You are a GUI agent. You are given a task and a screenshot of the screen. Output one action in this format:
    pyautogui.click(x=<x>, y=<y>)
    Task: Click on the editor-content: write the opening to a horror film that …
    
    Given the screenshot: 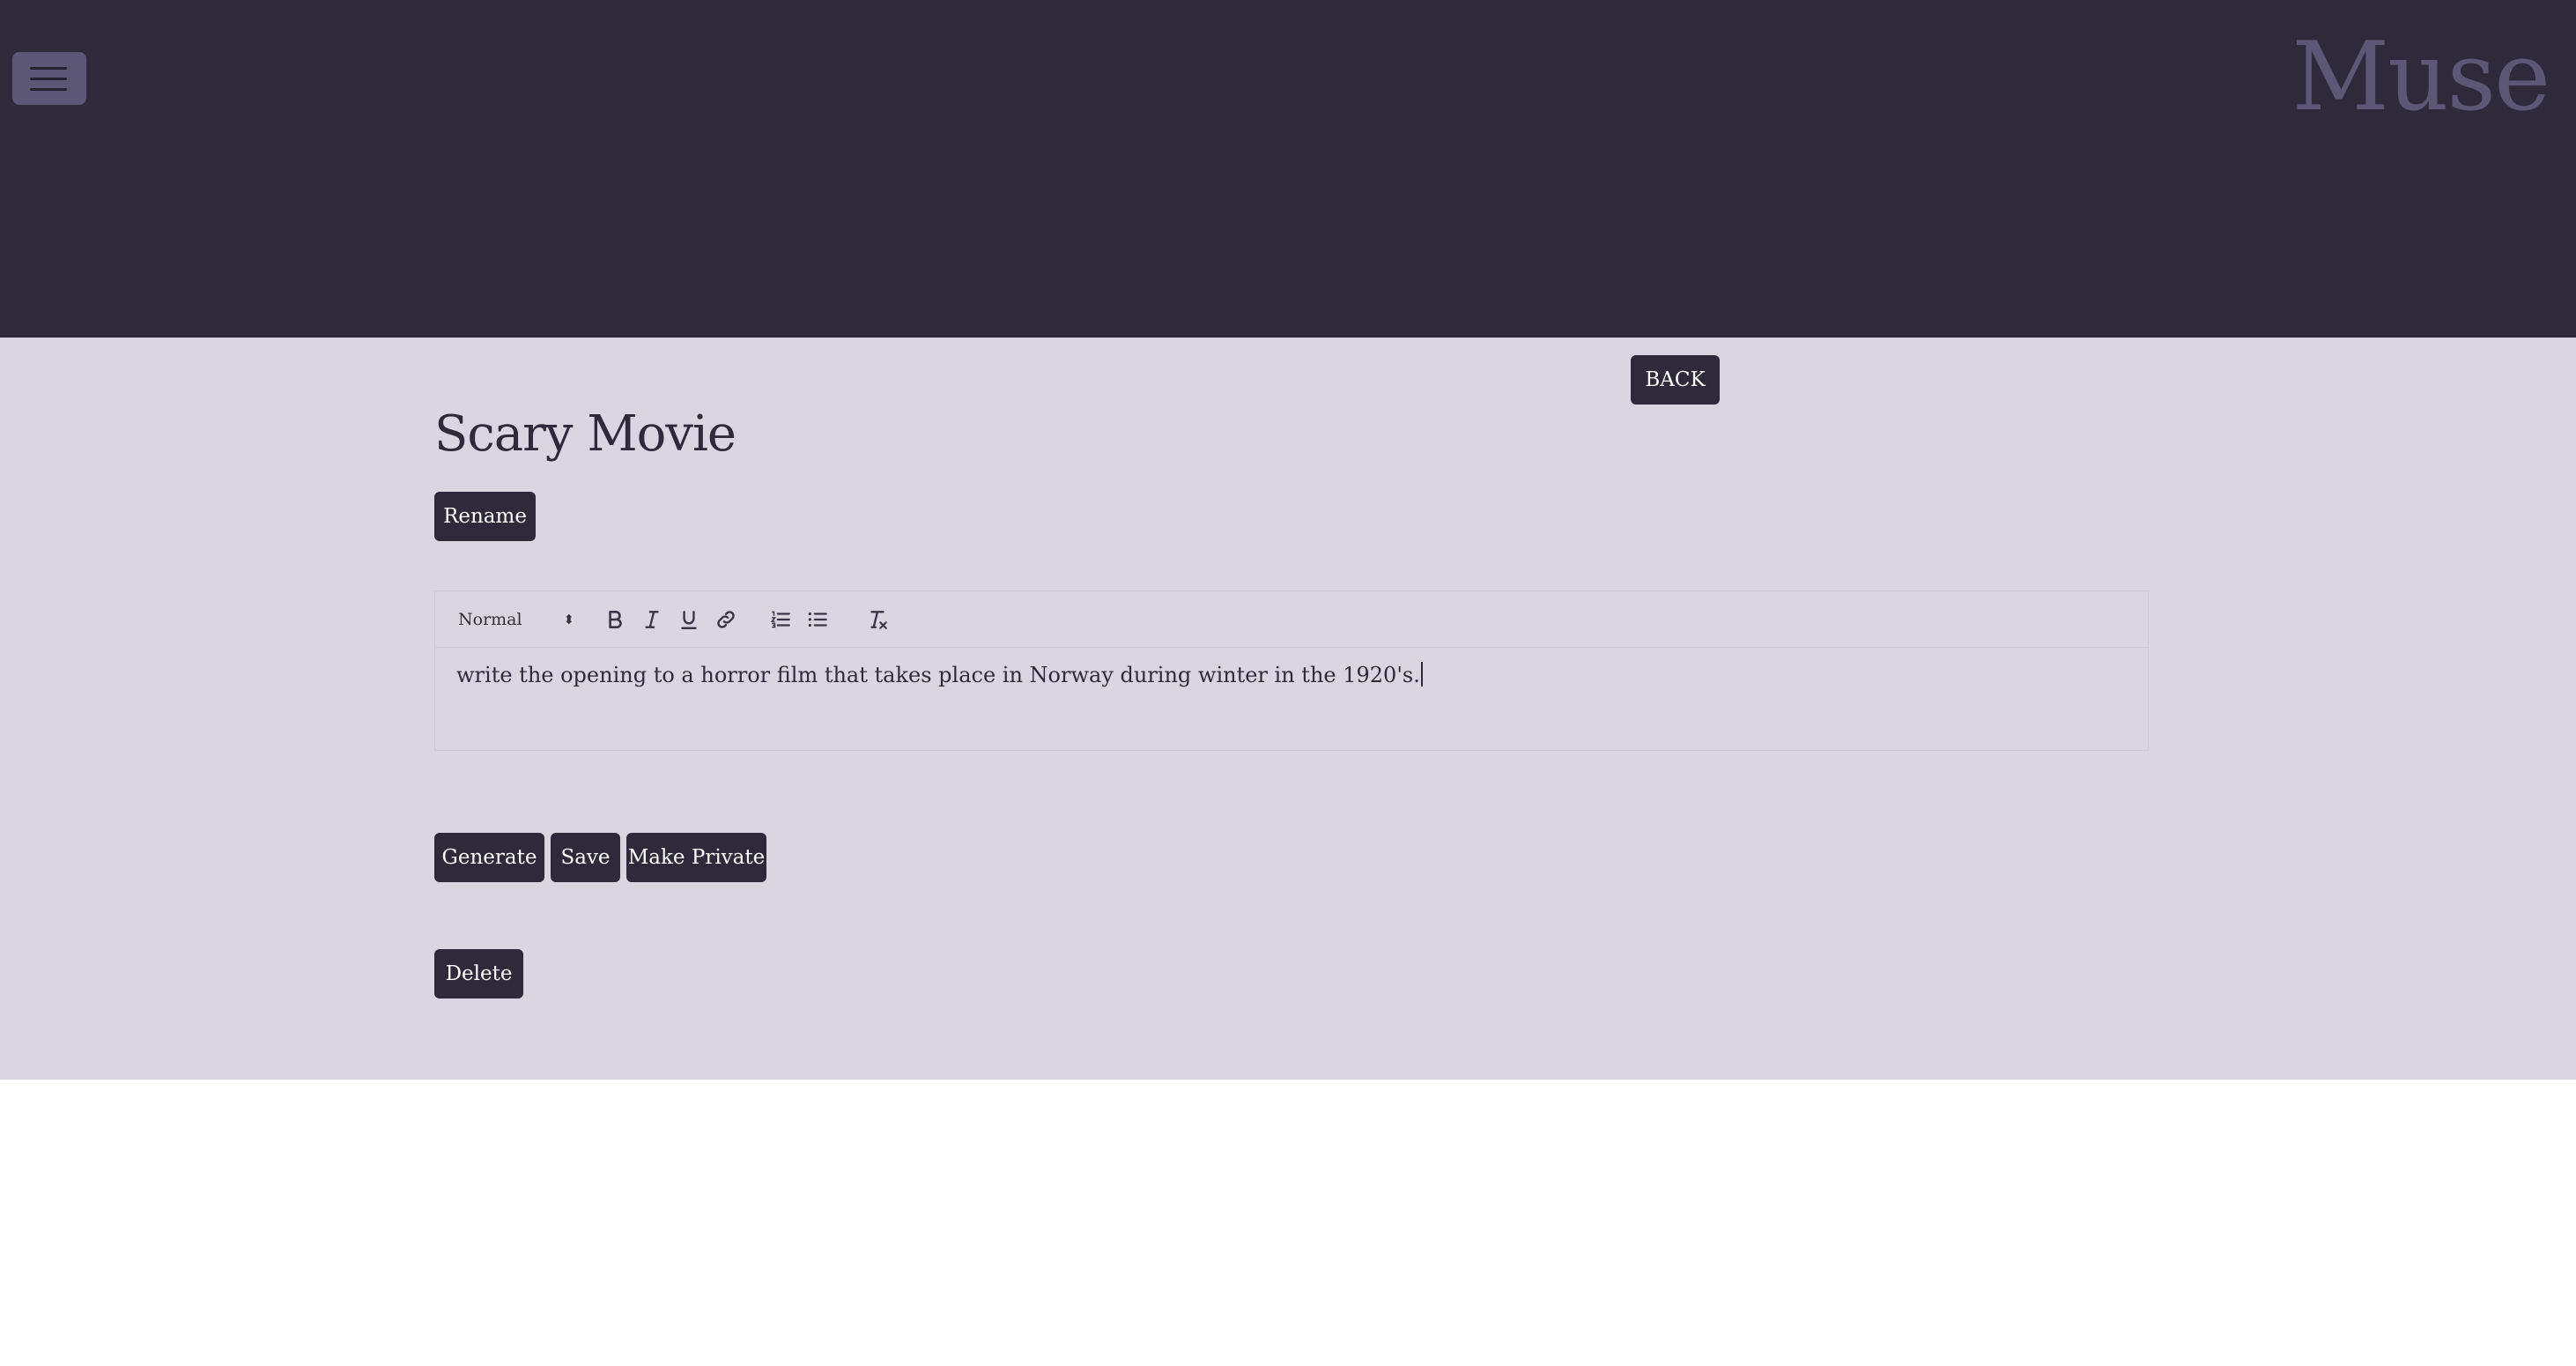 What is the action you would take?
    pyautogui.click(x=939, y=675)
    